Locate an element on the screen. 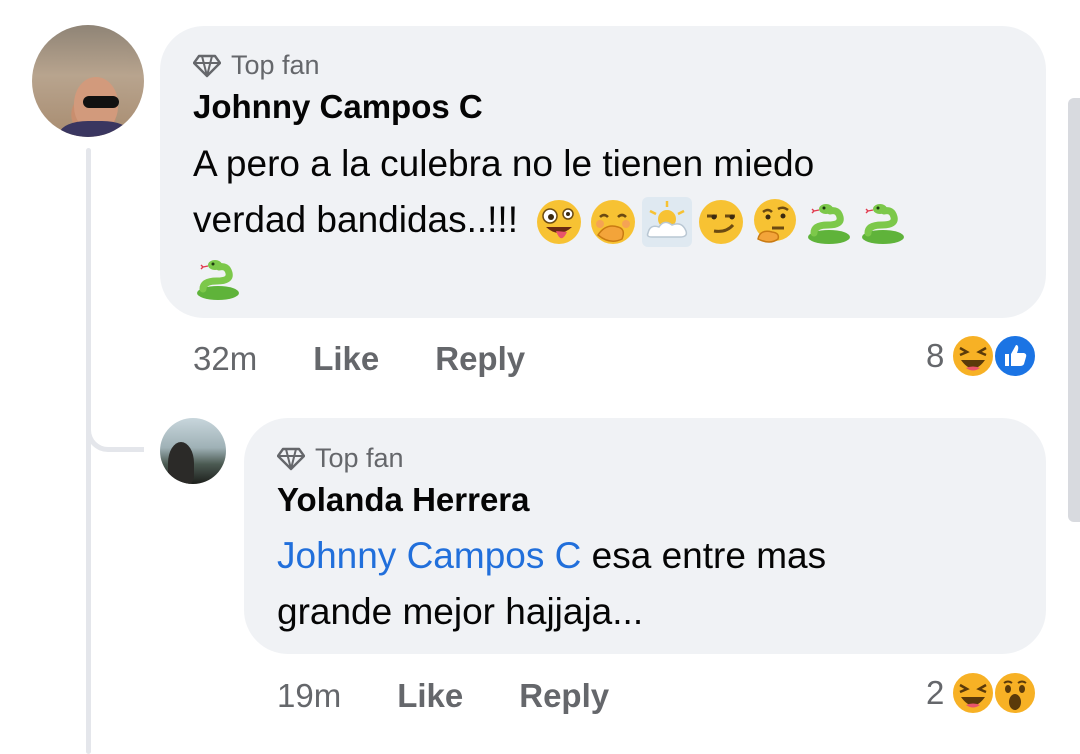 Image resolution: width=1080 pixels, height=754 pixels. comment-text-line: verdad bandidas..!!! is located at coordinates (608, 220).